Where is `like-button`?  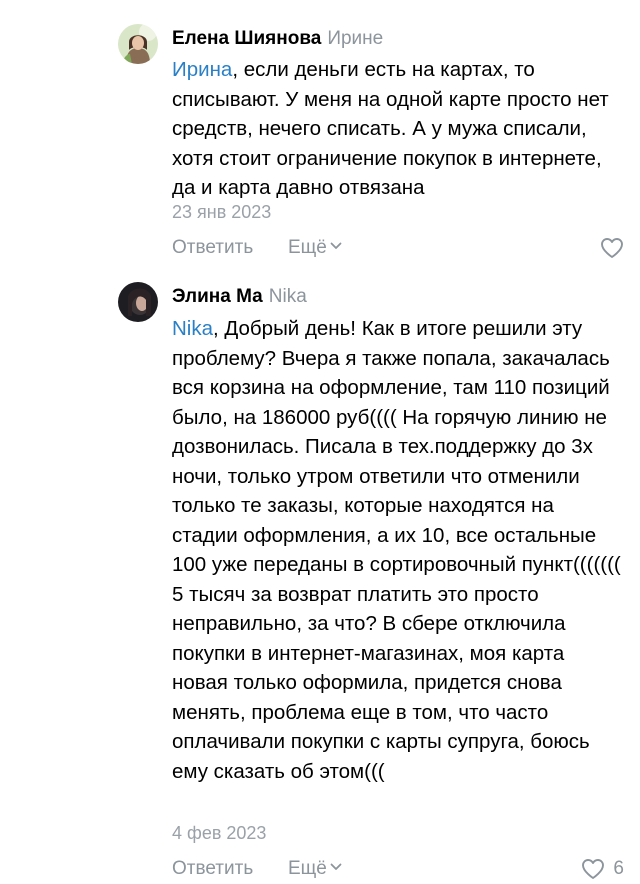
like-button is located at coordinates (612, 248).